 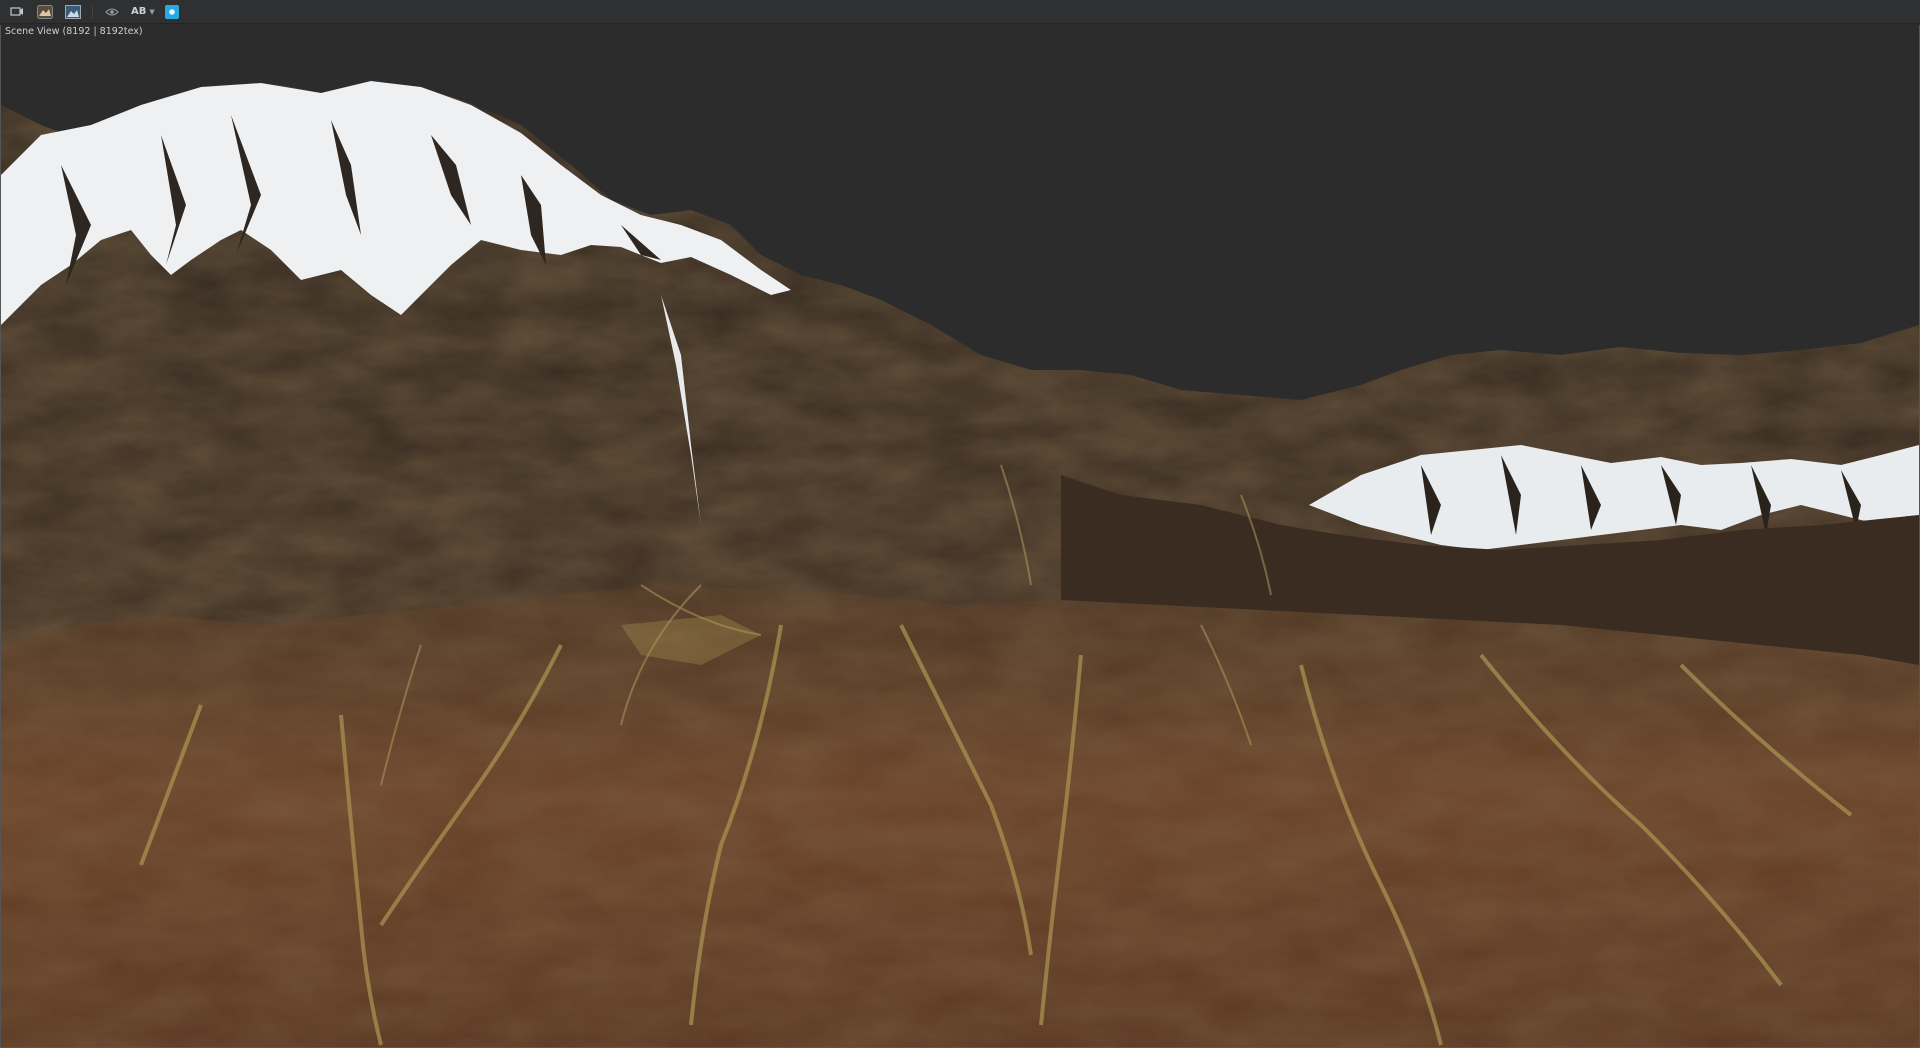 I want to click on viewport-toolbar: AB ▼, so click(x=960, y=12).